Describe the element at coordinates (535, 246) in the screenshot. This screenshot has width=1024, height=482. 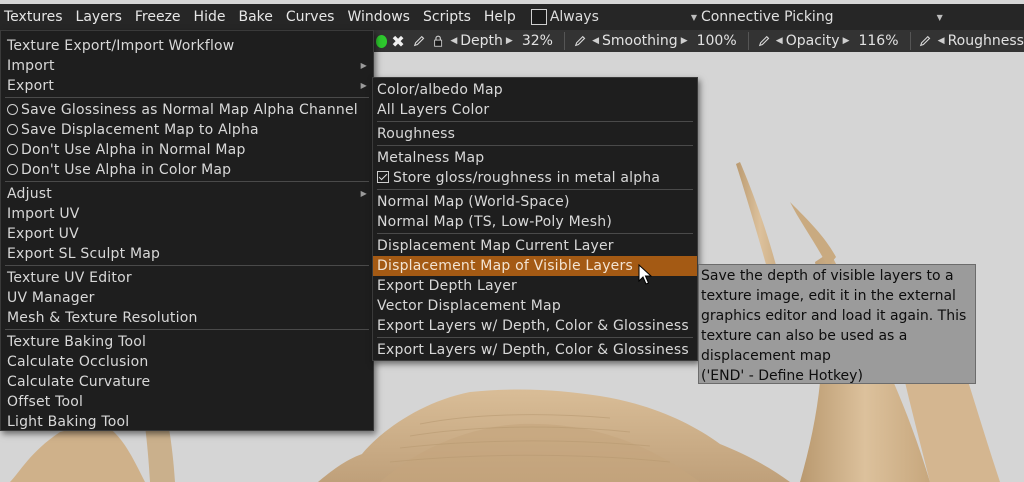
I see `export-item-displacement-current: Displacement Map Current Layer` at that location.